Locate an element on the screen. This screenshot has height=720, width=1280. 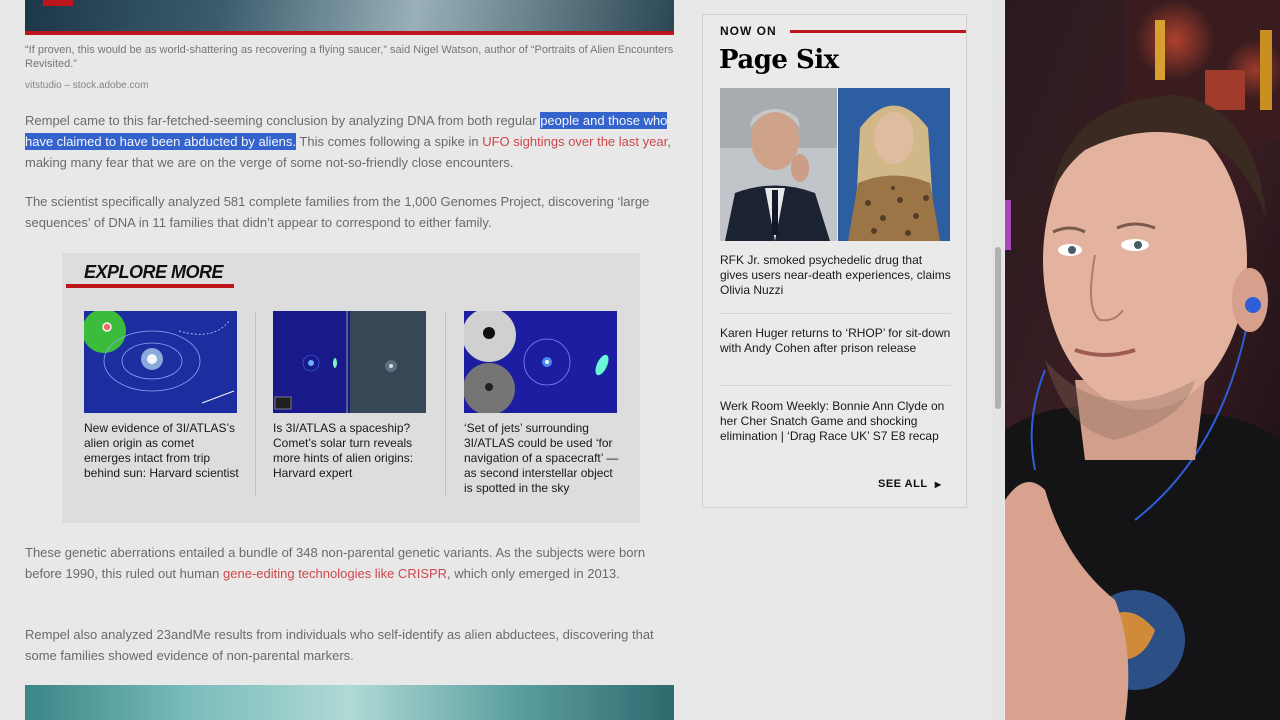
image-badge is located at coordinates (58, 3).